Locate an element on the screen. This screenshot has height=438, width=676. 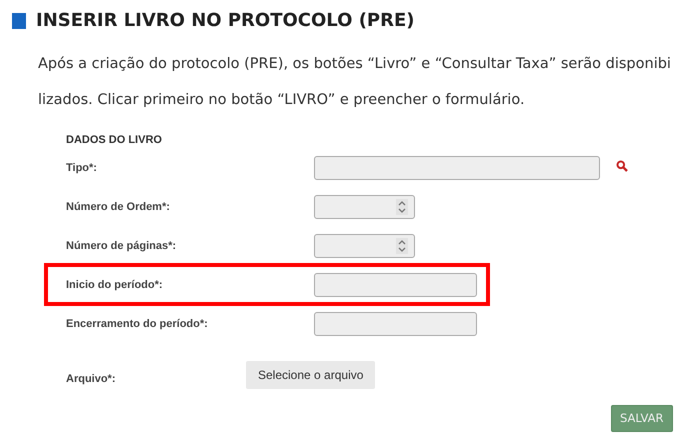
field-label: Arquivo*: is located at coordinates (91, 380).